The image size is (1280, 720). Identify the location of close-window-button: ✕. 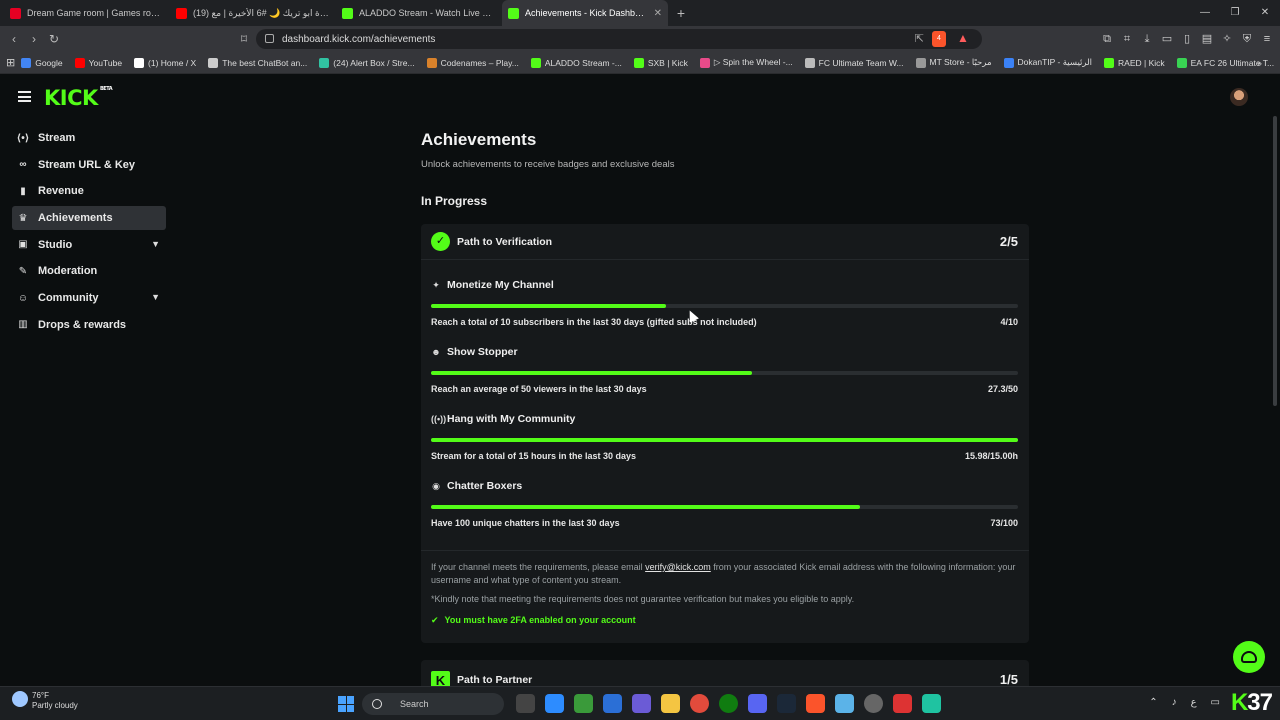
(1265, 13).